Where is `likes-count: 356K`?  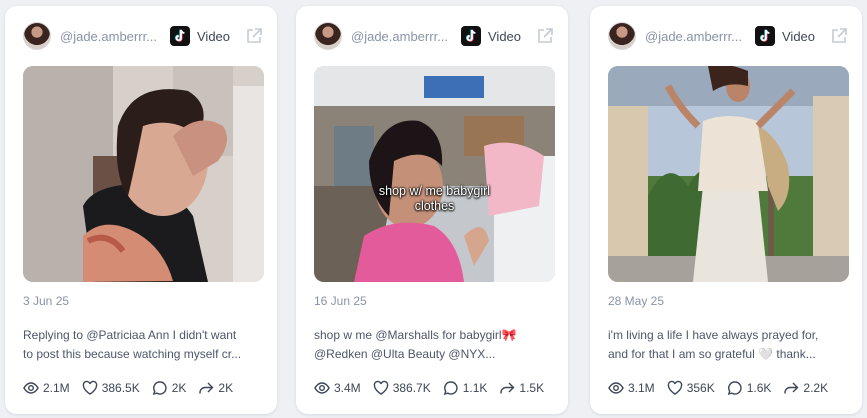 likes-count: 356K is located at coordinates (700, 388).